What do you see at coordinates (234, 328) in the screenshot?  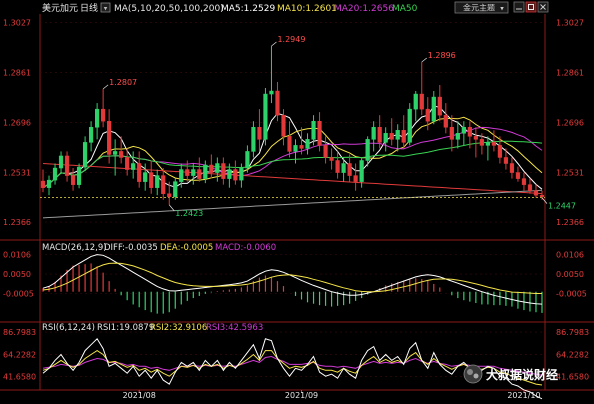 I see `rsi3-value: RSI3:42.5963` at bounding box center [234, 328].